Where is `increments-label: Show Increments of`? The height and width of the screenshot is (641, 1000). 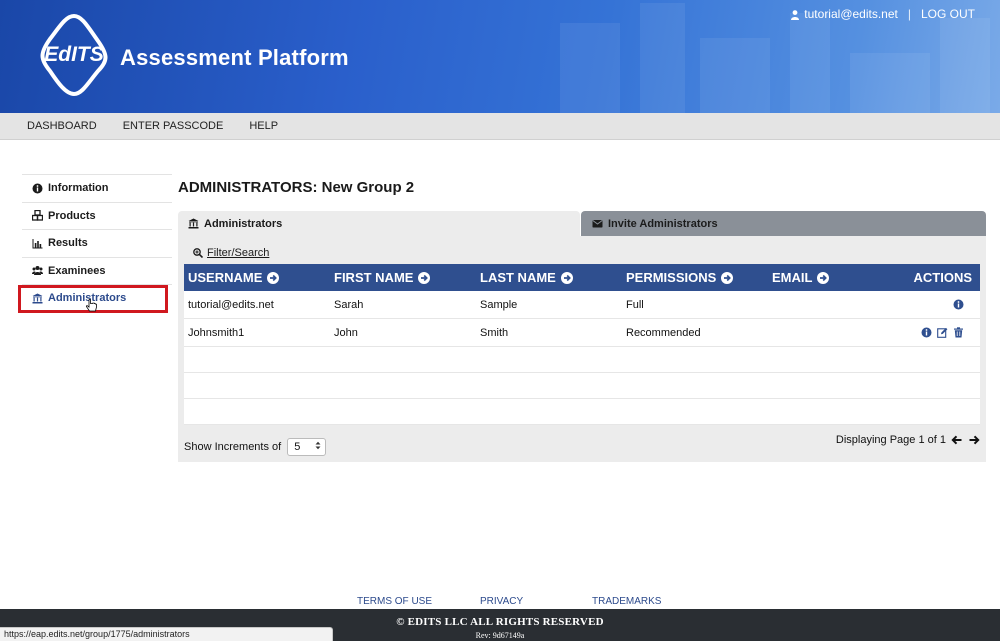
increments-label: Show Increments of is located at coordinates (233, 447).